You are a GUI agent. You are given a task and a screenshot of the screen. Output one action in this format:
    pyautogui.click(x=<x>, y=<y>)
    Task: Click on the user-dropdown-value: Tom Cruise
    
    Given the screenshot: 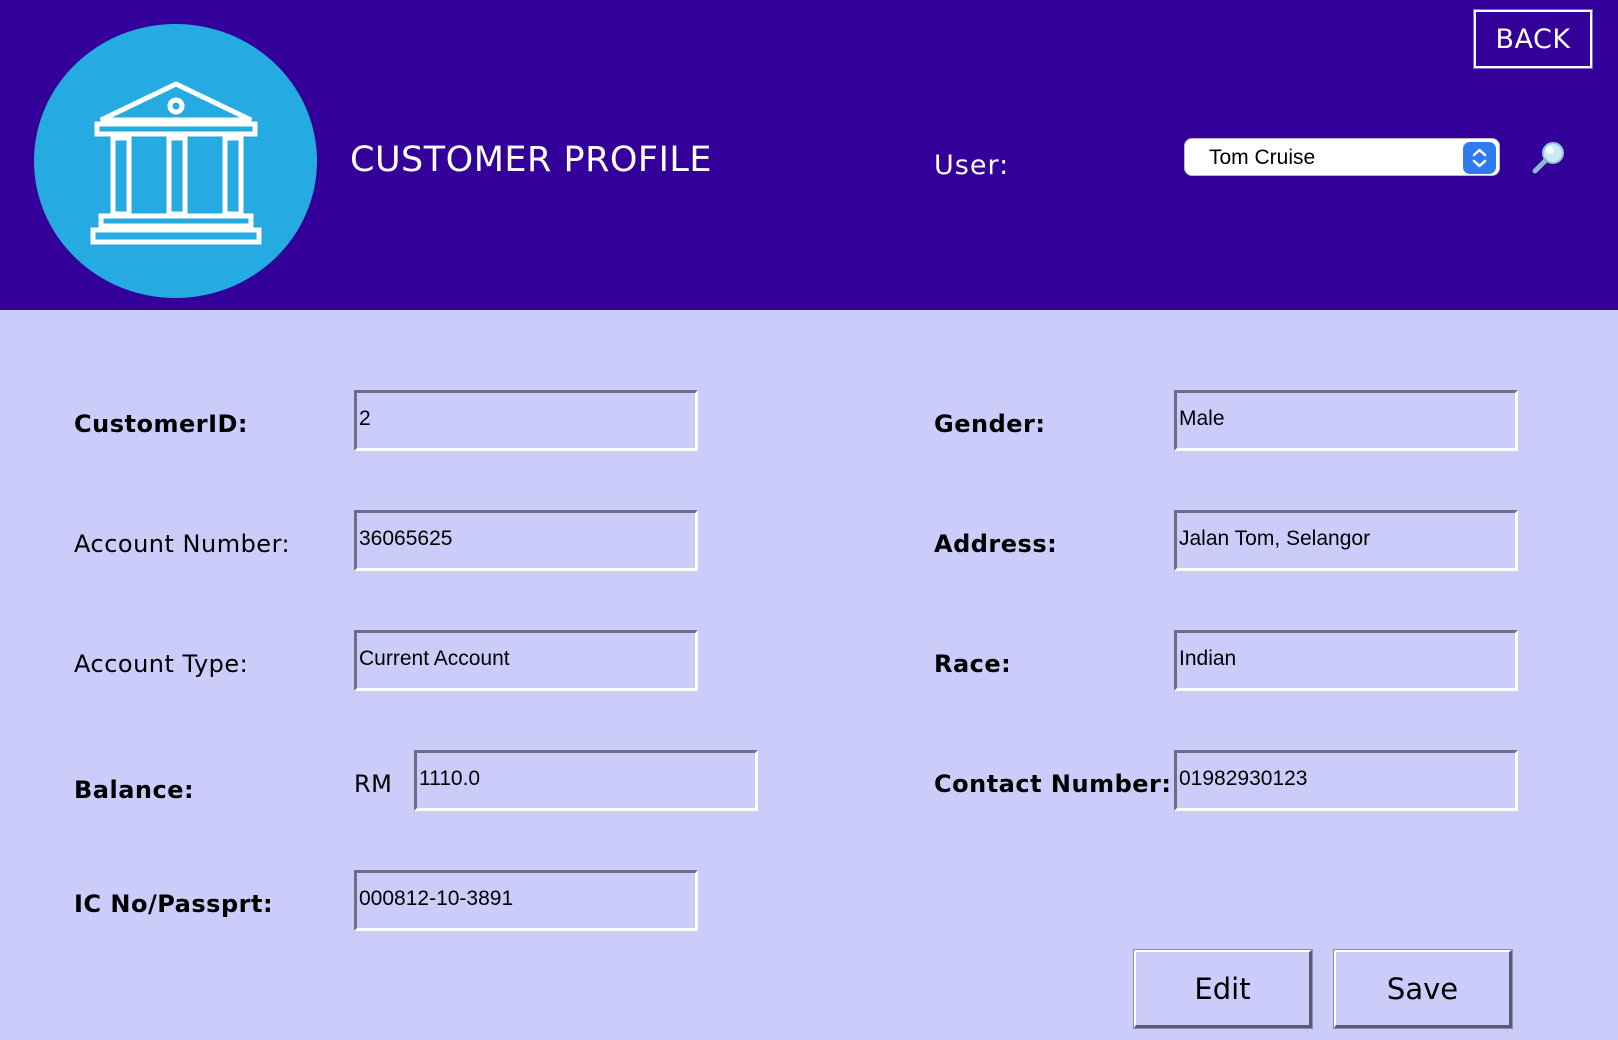 What is the action you would take?
    pyautogui.click(x=1262, y=157)
    